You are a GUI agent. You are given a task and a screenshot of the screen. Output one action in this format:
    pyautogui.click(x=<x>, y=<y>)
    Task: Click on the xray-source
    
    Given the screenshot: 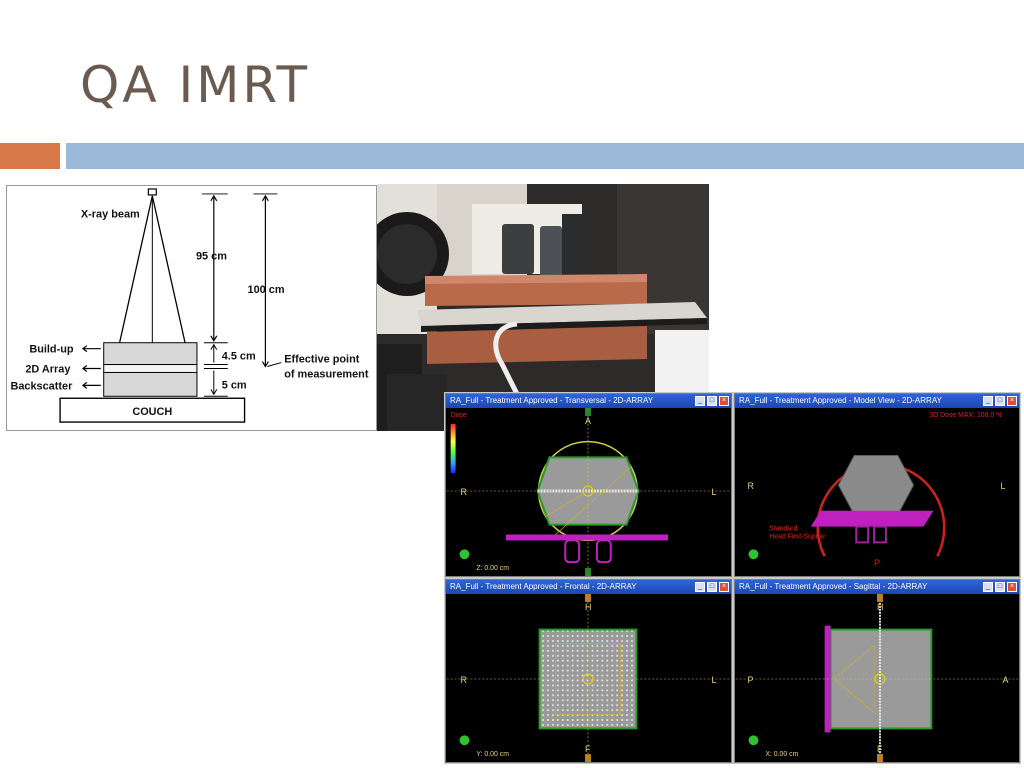 What is the action you would take?
    pyautogui.click(x=152, y=192)
    